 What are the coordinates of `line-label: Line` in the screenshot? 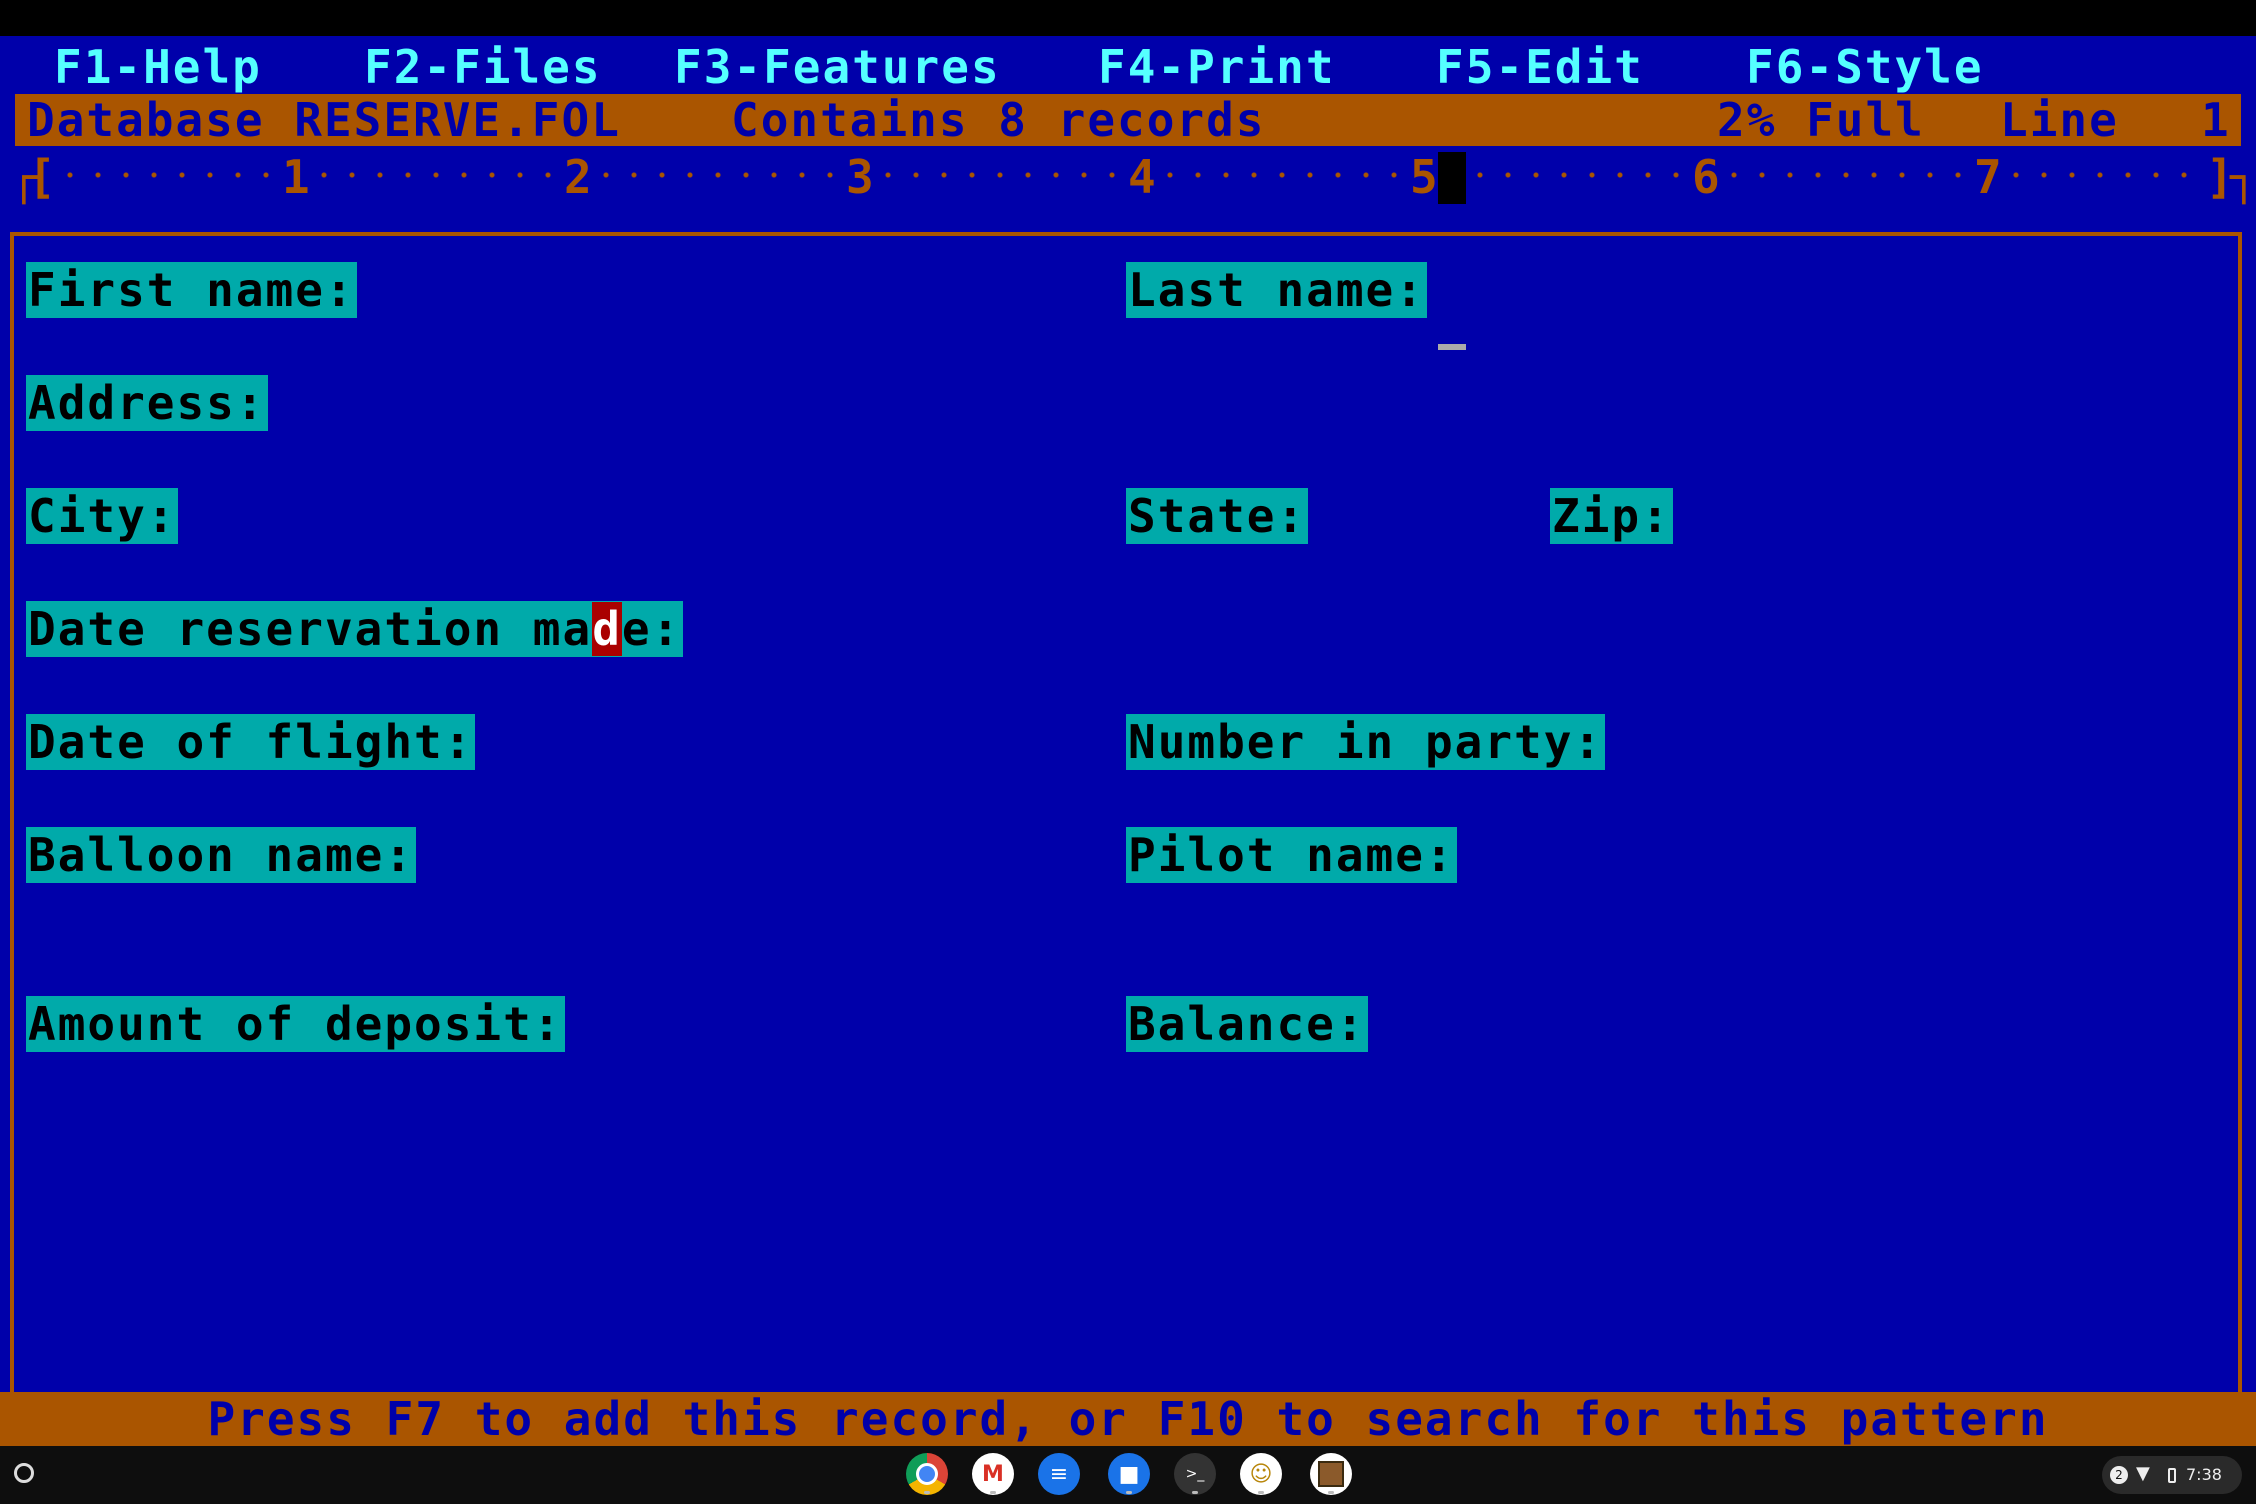 It's located at (2059, 120).